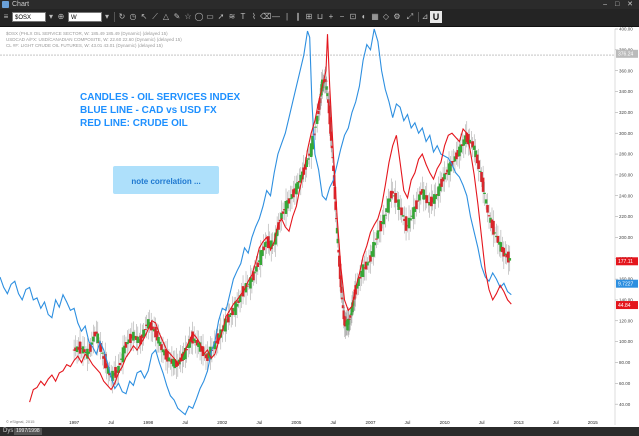  I want to click on zoom-out-icon: −, so click(342, 17).